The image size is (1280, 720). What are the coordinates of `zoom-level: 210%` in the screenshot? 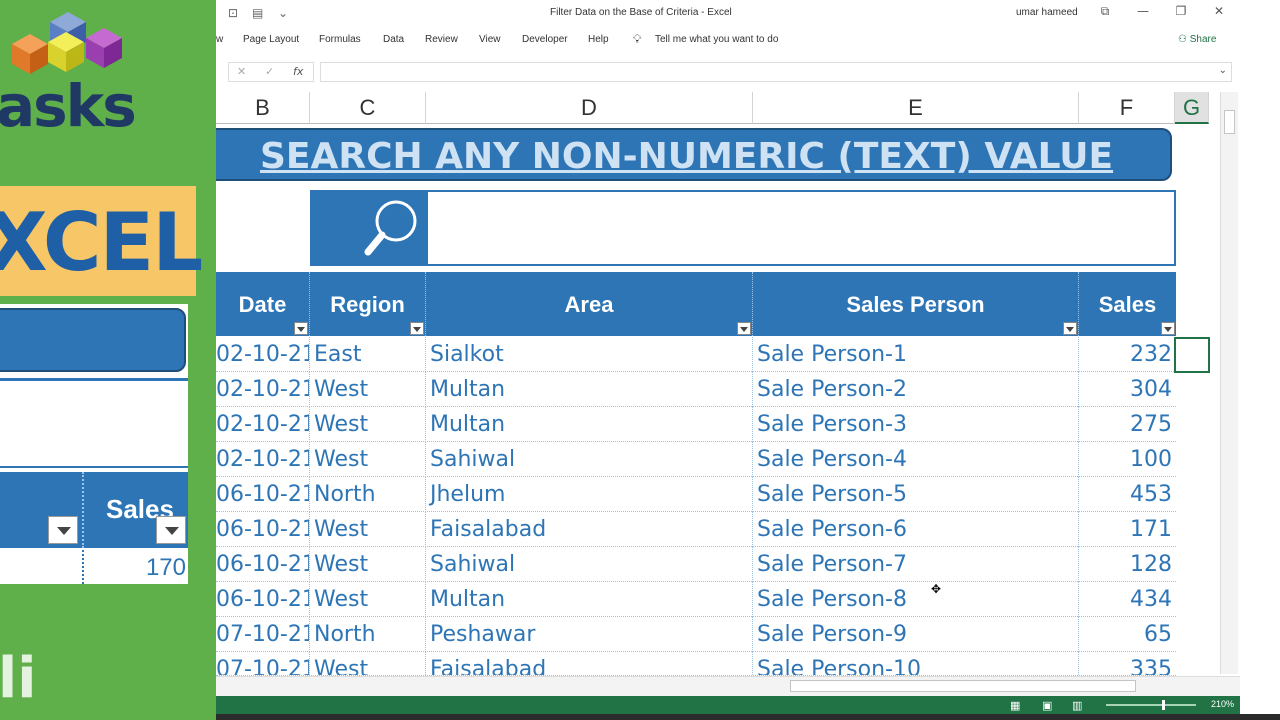 It's located at (1222, 704).